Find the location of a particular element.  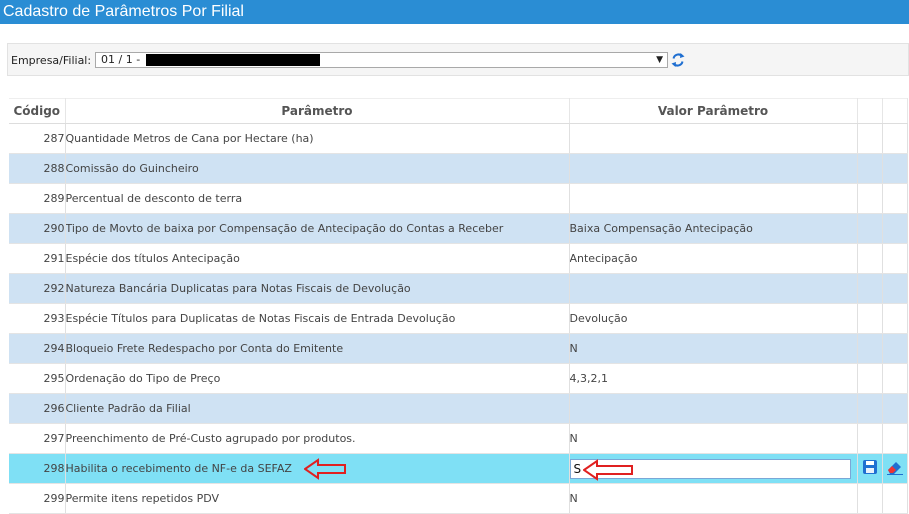

clear-button is located at coordinates (895, 468).